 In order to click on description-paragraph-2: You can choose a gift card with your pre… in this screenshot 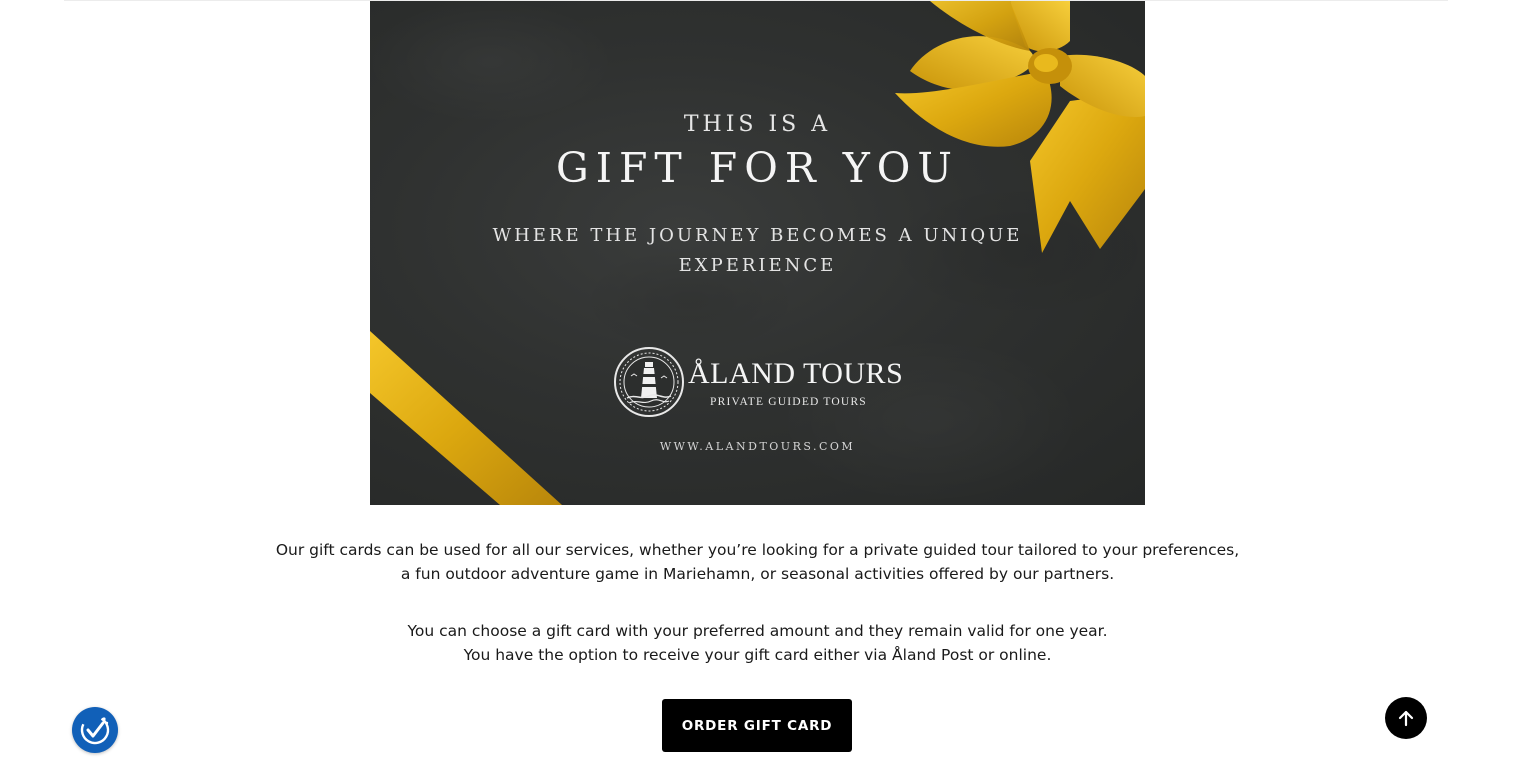, I will do `click(757, 643)`.